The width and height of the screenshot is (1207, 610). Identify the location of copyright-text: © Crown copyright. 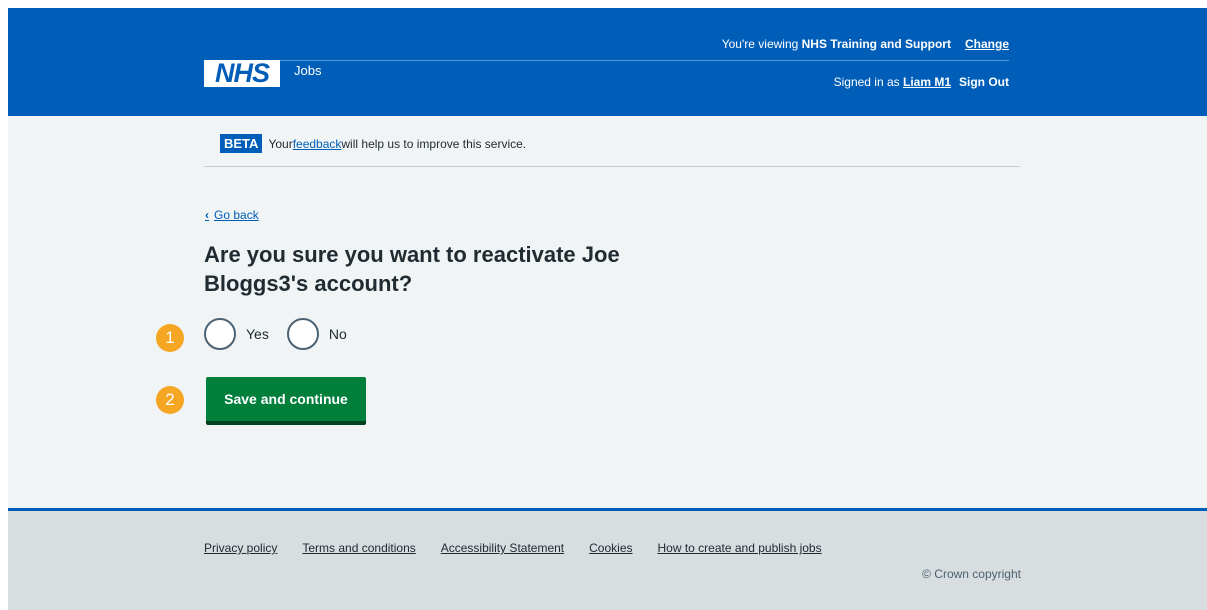
(971, 574).